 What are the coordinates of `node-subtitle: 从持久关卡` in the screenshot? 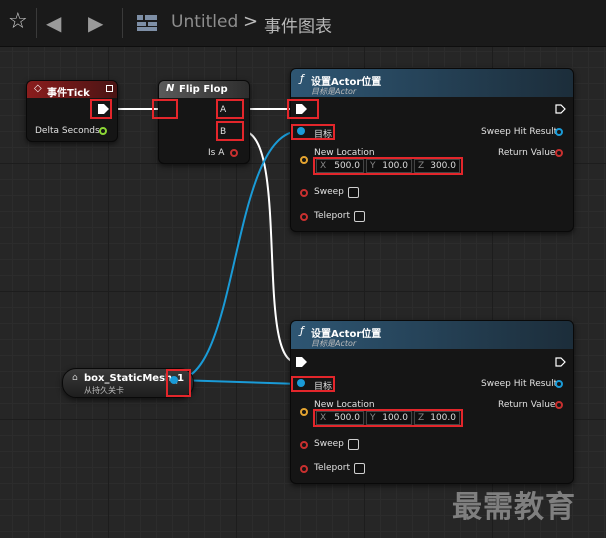 It's located at (104, 390).